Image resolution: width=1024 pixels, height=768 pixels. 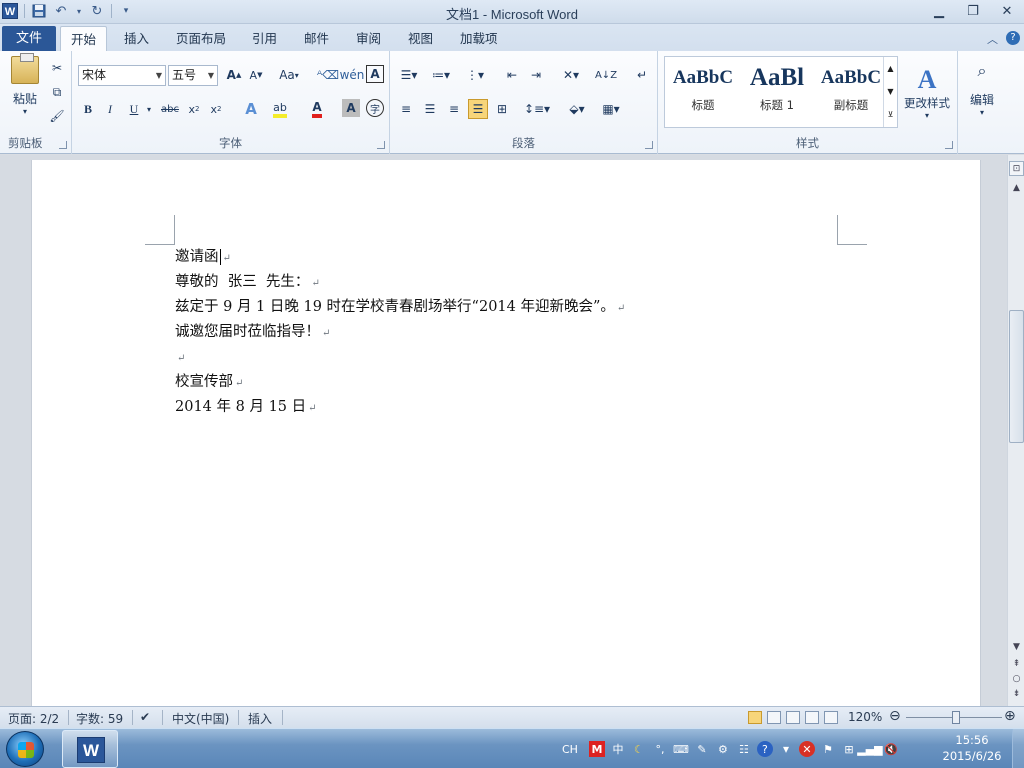 I want to click on language-status: 中文(中国), so click(x=200, y=718).